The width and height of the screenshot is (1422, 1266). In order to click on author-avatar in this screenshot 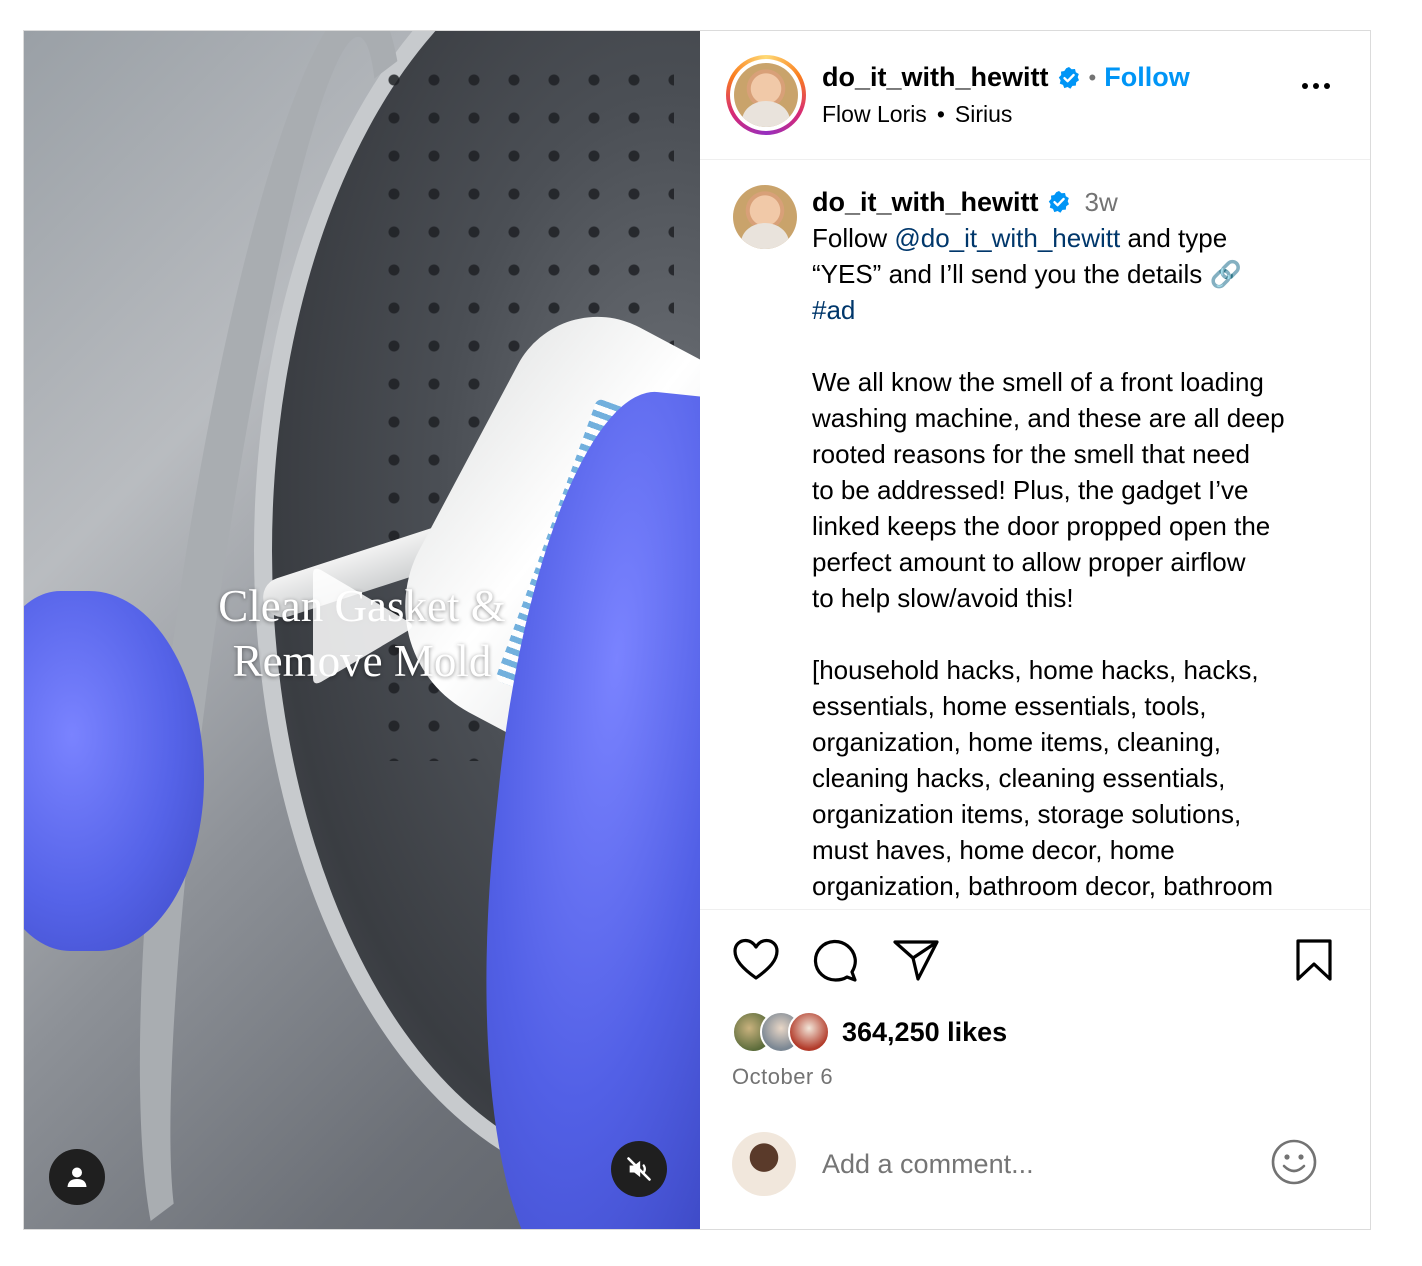, I will do `click(766, 95)`.